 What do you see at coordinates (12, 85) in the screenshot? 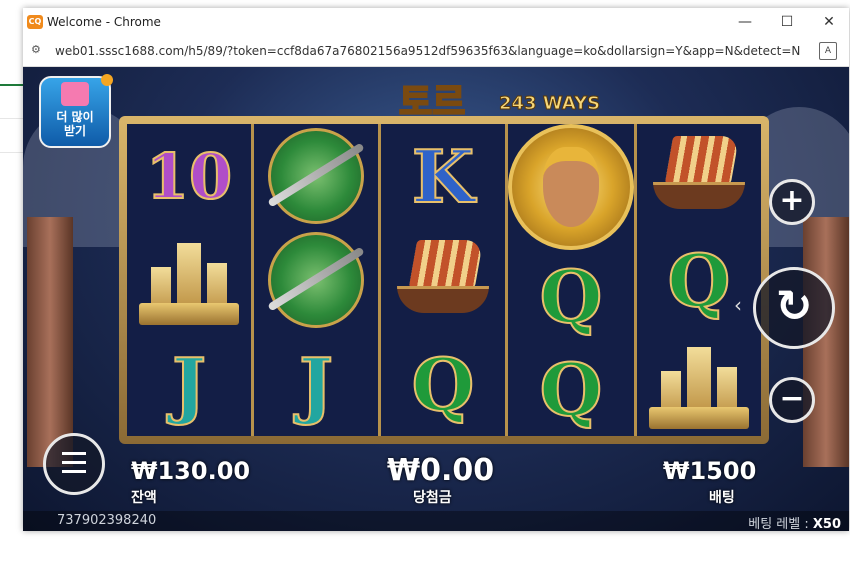
I see `background-accent-line` at bounding box center [12, 85].